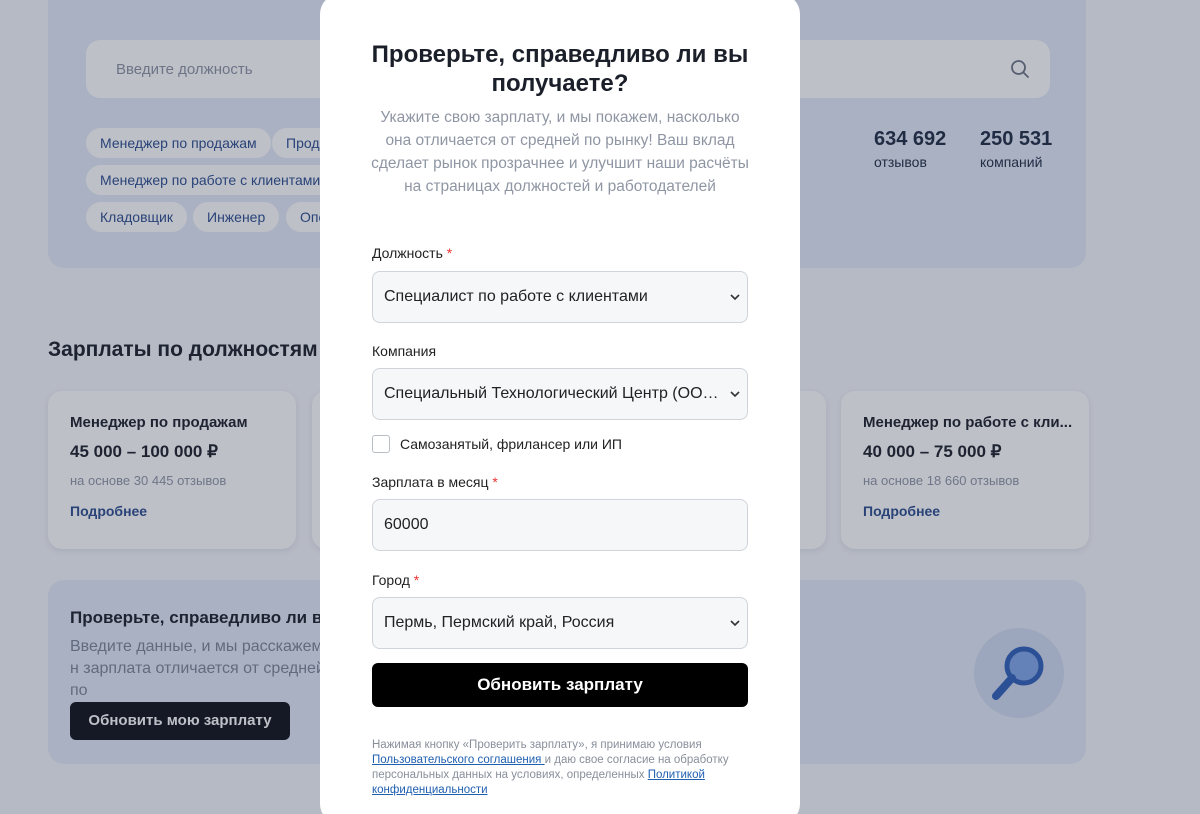  What do you see at coordinates (511, 444) in the screenshot?
I see `self-employed-label: Самозанятый, фрилансер или ИП` at bounding box center [511, 444].